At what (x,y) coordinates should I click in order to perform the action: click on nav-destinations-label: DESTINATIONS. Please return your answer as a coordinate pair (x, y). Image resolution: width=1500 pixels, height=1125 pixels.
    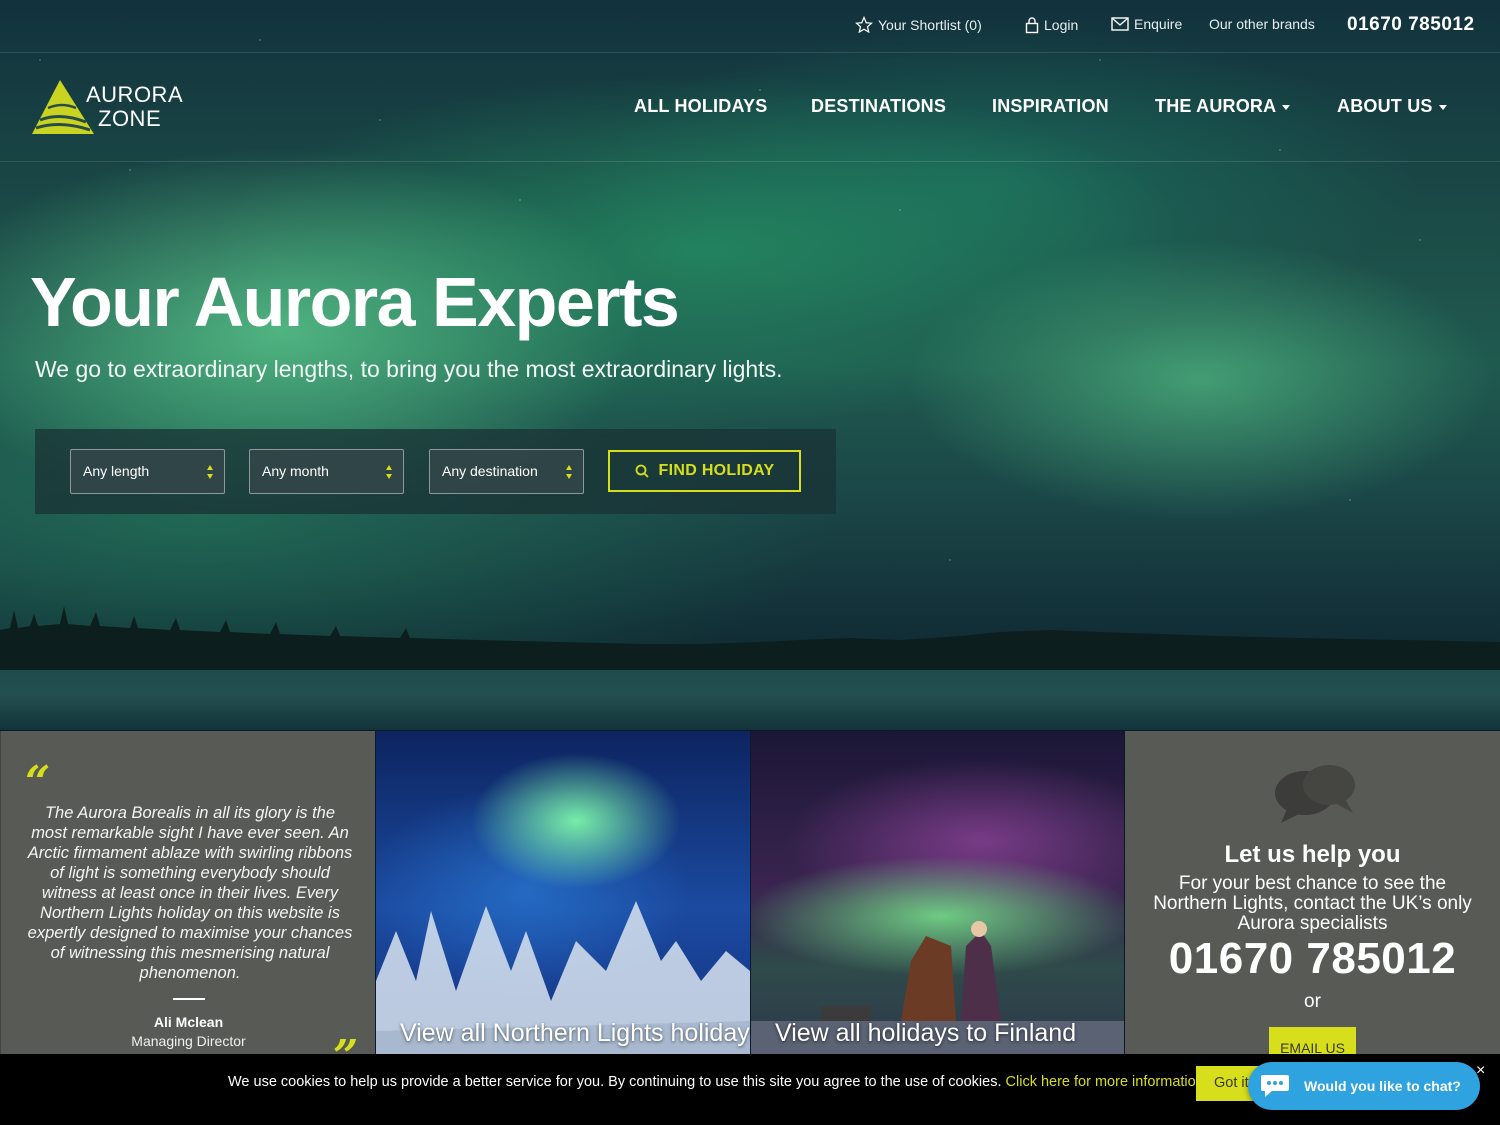
    Looking at the image, I should click on (879, 106).